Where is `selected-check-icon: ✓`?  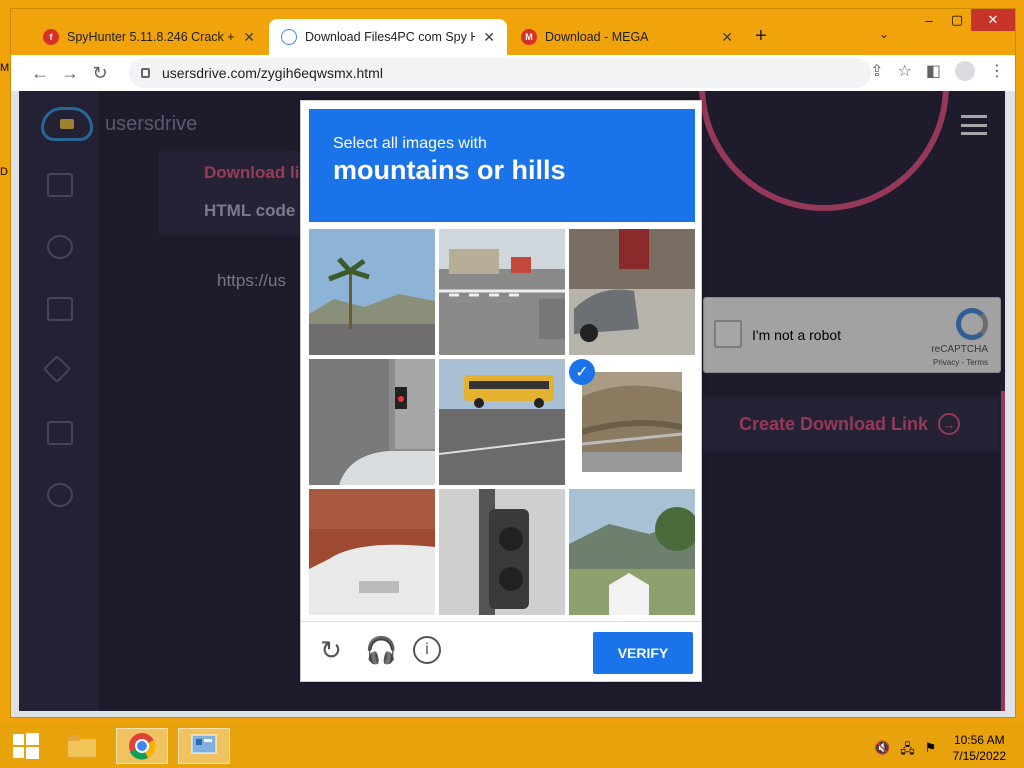 selected-check-icon: ✓ is located at coordinates (582, 372).